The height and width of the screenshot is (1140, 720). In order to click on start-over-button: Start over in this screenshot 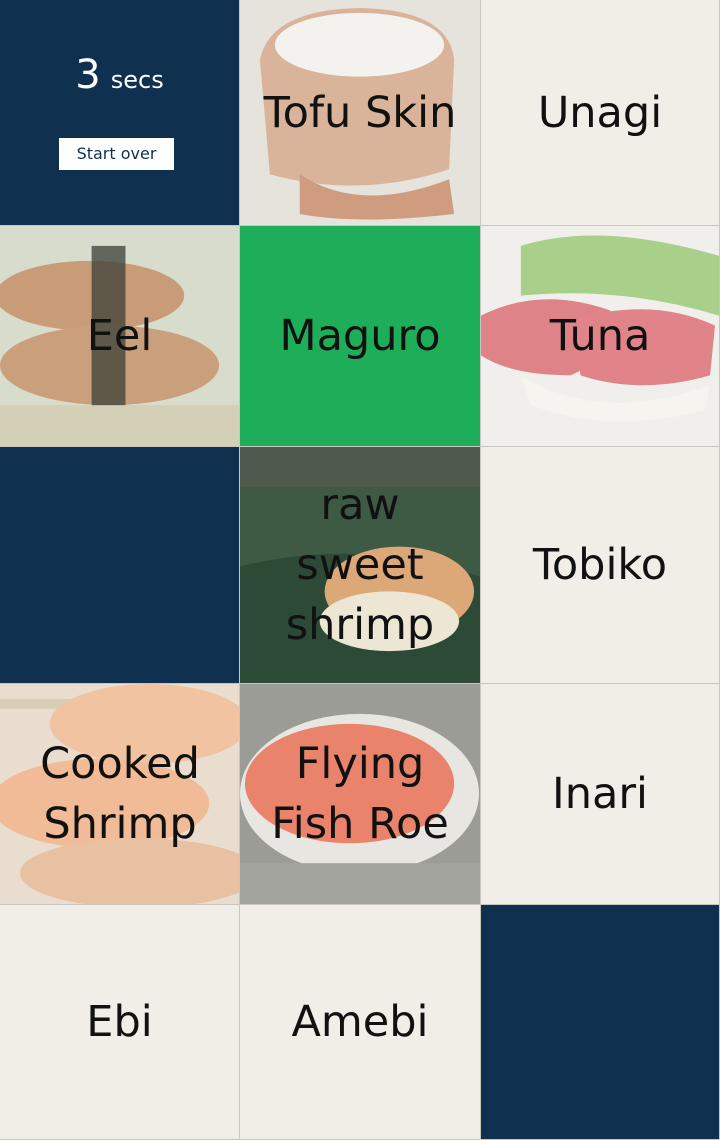, I will do `click(116, 154)`.